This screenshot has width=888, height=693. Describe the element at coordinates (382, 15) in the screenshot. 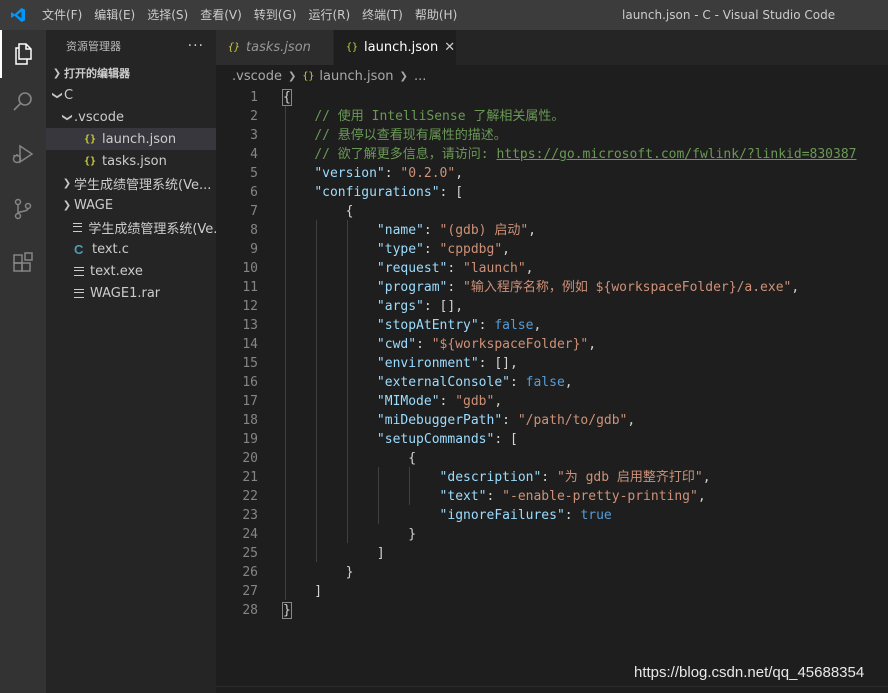

I see `menu-terminal: 终端(T)` at that location.